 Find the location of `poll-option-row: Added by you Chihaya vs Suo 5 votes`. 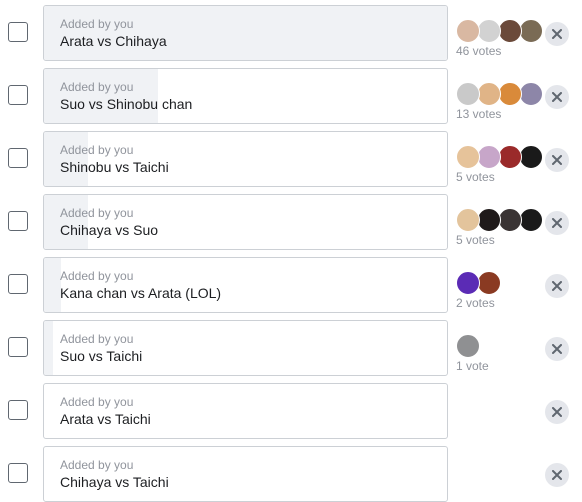

poll-option-row: Added by you Chihaya vs Suo 5 votes is located at coordinates (291, 222).